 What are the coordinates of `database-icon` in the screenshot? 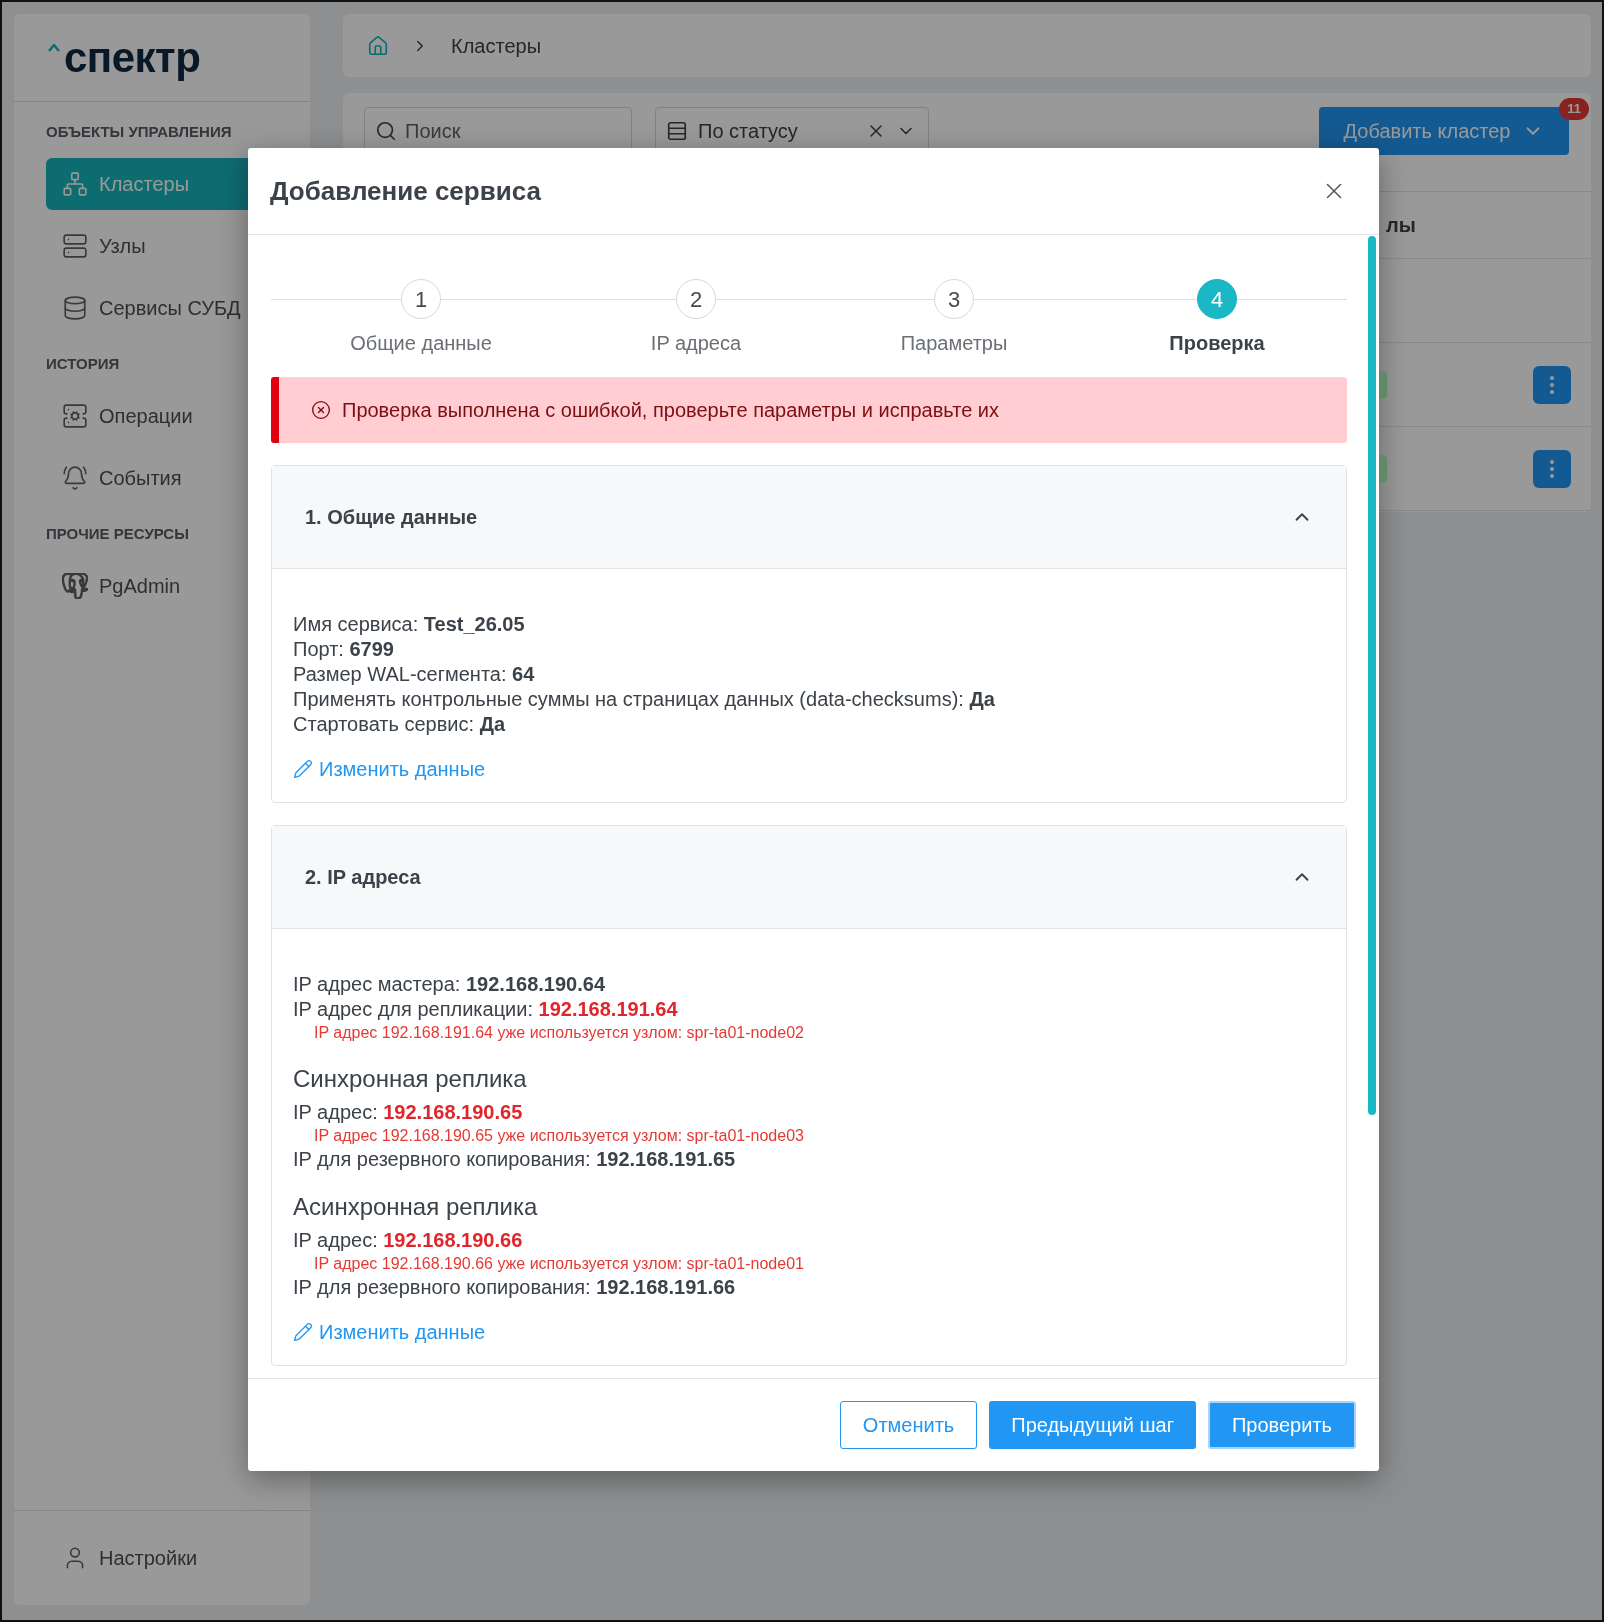 It's located at (75, 308).